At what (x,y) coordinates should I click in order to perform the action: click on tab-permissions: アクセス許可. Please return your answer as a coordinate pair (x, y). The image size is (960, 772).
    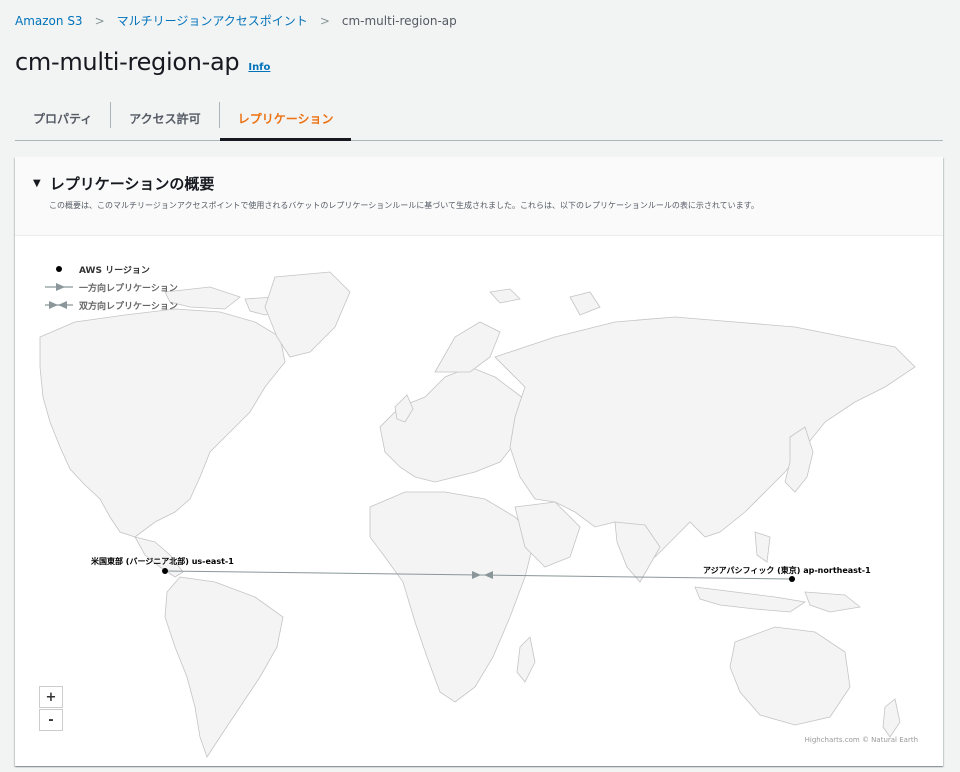
    Looking at the image, I should click on (164, 118).